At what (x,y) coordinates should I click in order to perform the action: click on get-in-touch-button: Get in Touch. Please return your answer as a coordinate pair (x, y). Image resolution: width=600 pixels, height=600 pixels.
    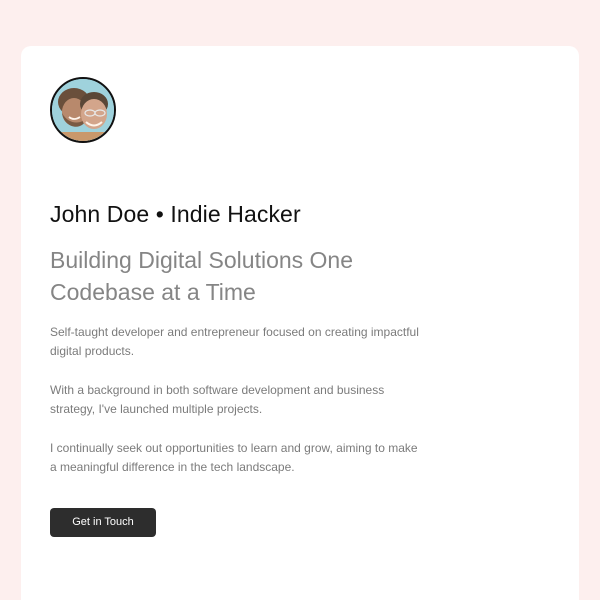
    Looking at the image, I should click on (103, 522).